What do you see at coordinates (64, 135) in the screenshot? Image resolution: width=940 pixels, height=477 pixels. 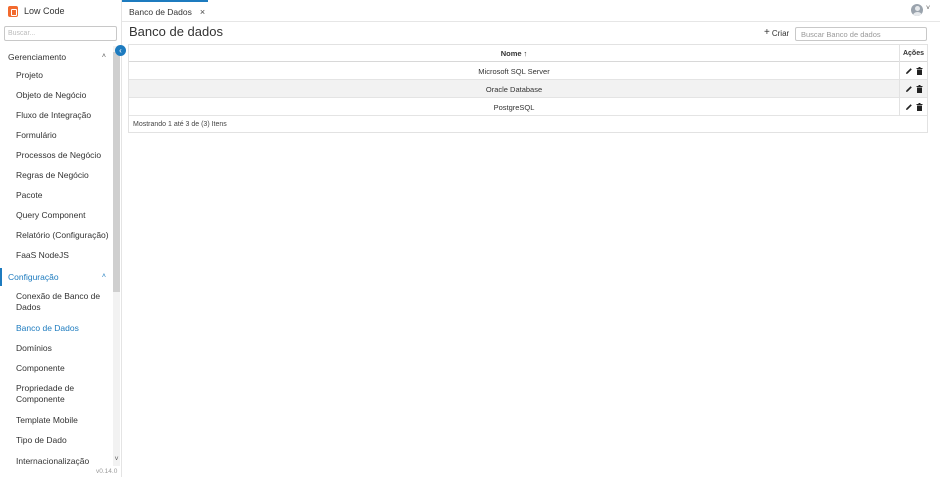 I see `sidebar-item-formulario: Formulário` at bounding box center [64, 135].